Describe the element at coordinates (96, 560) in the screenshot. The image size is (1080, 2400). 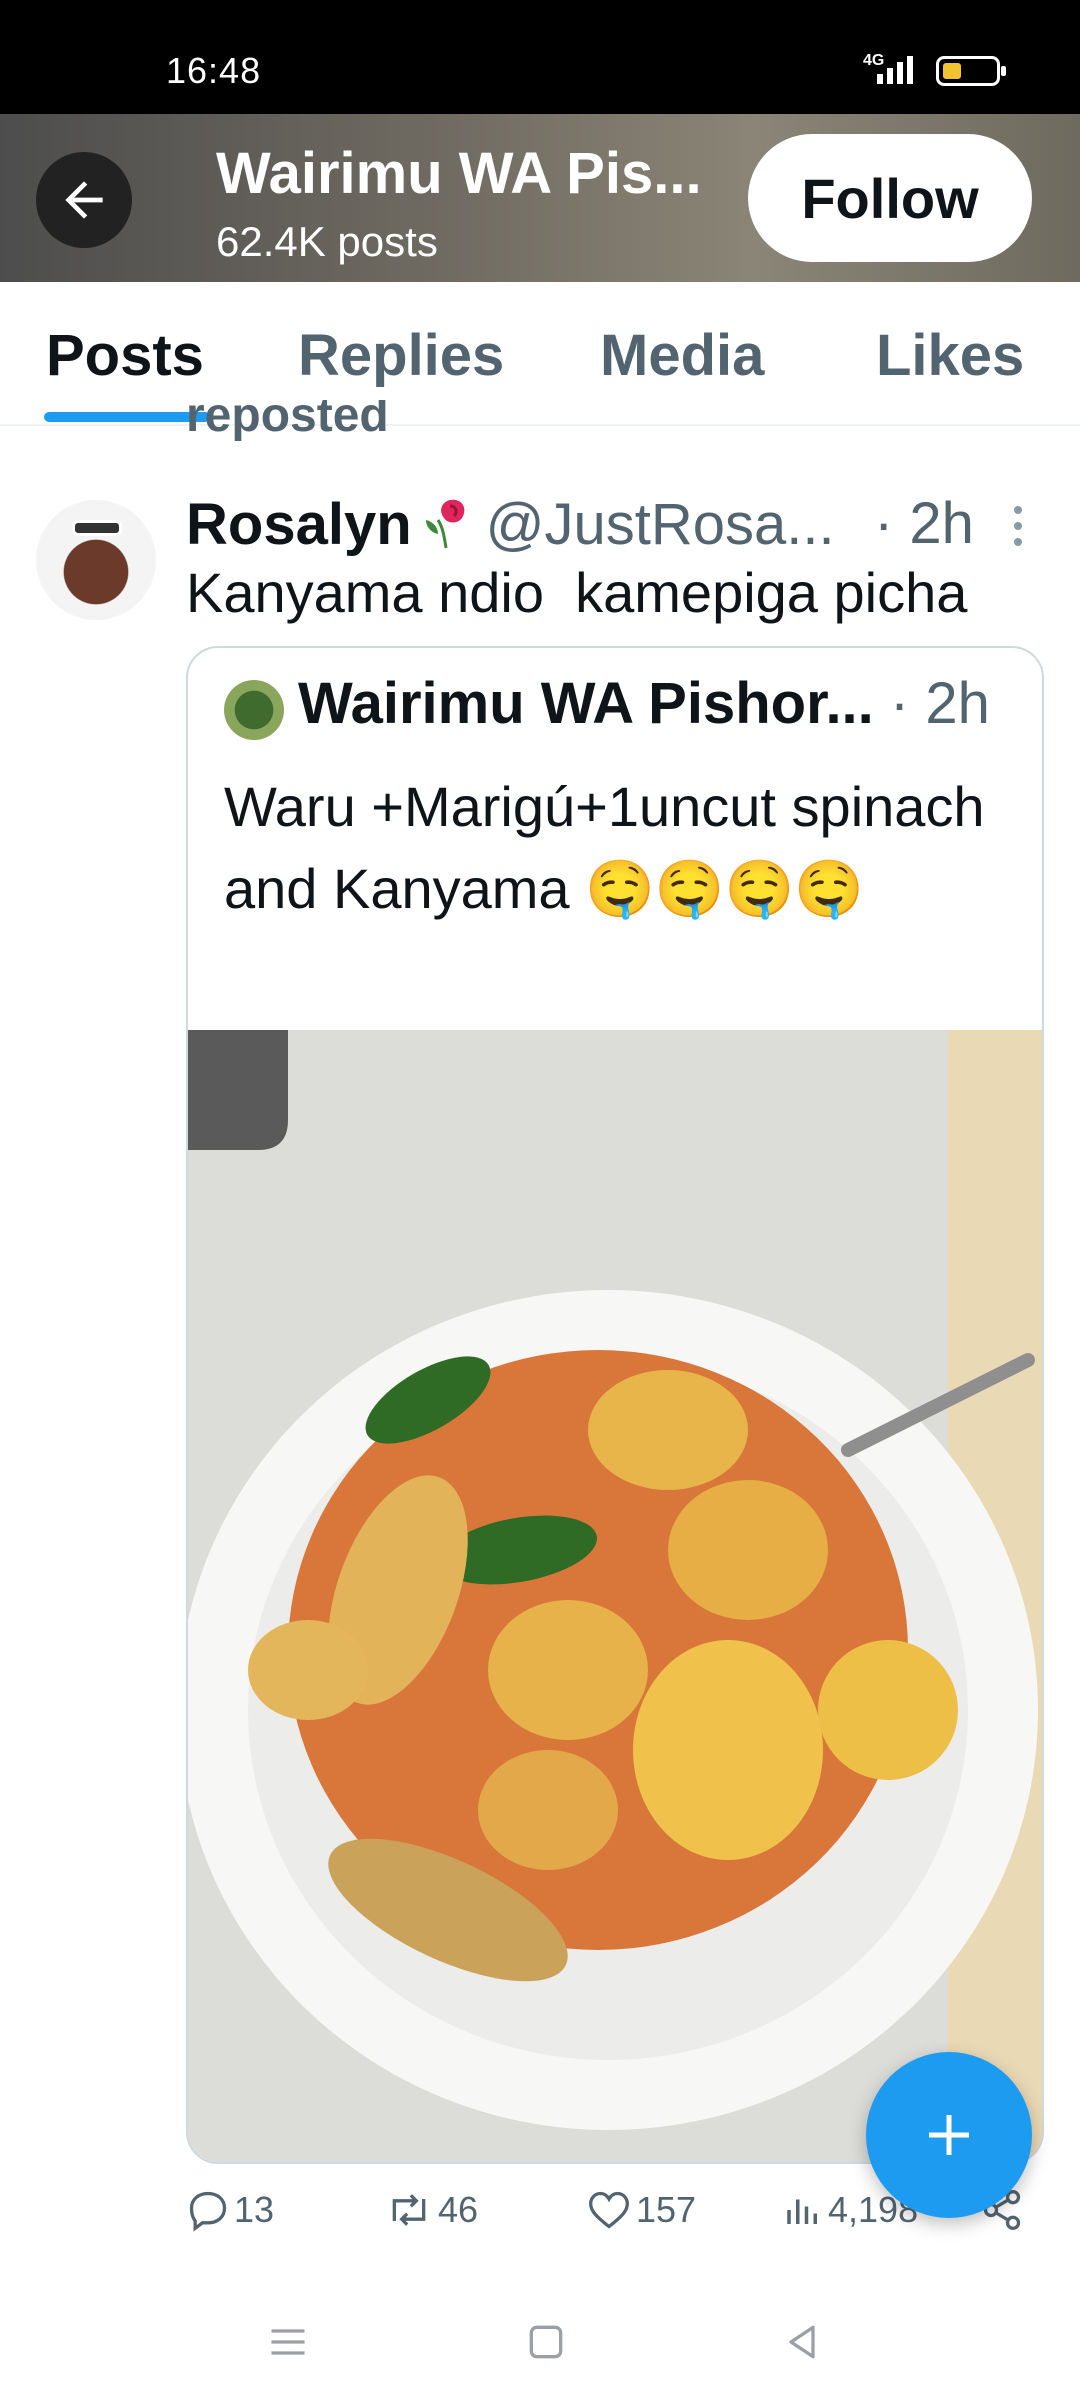
I see `avatar` at that location.